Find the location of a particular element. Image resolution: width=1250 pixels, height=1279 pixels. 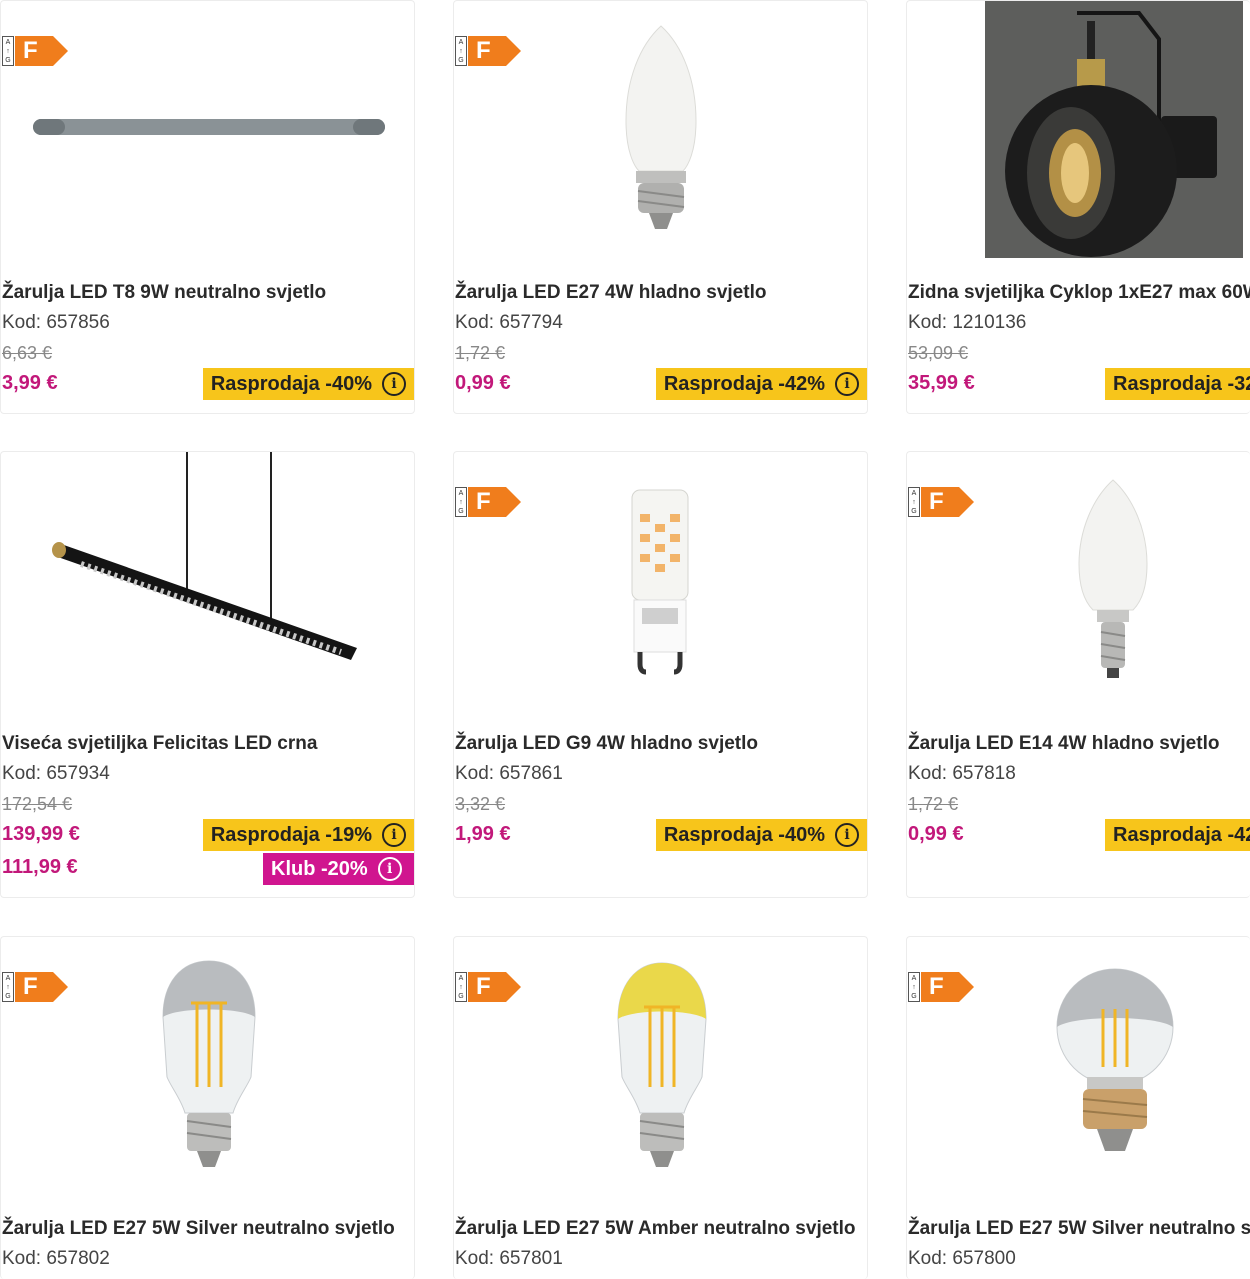

product-code: Kod: 657818 is located at coordinates (962, 773).